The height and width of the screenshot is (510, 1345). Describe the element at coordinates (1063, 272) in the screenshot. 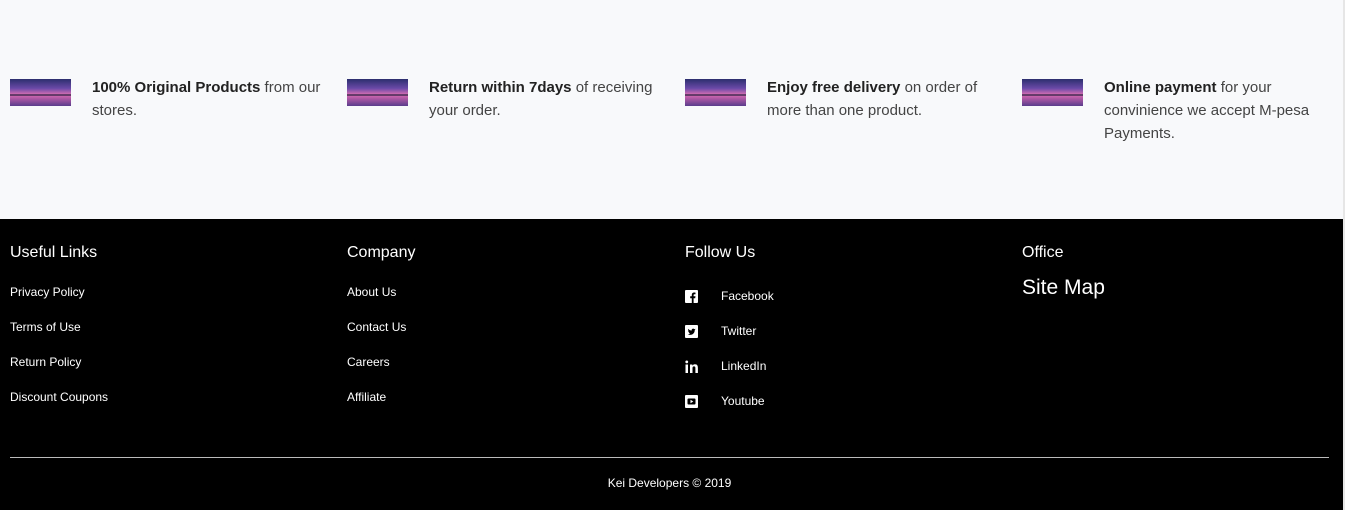

I see `footer-office: Office Site Map` at that location.